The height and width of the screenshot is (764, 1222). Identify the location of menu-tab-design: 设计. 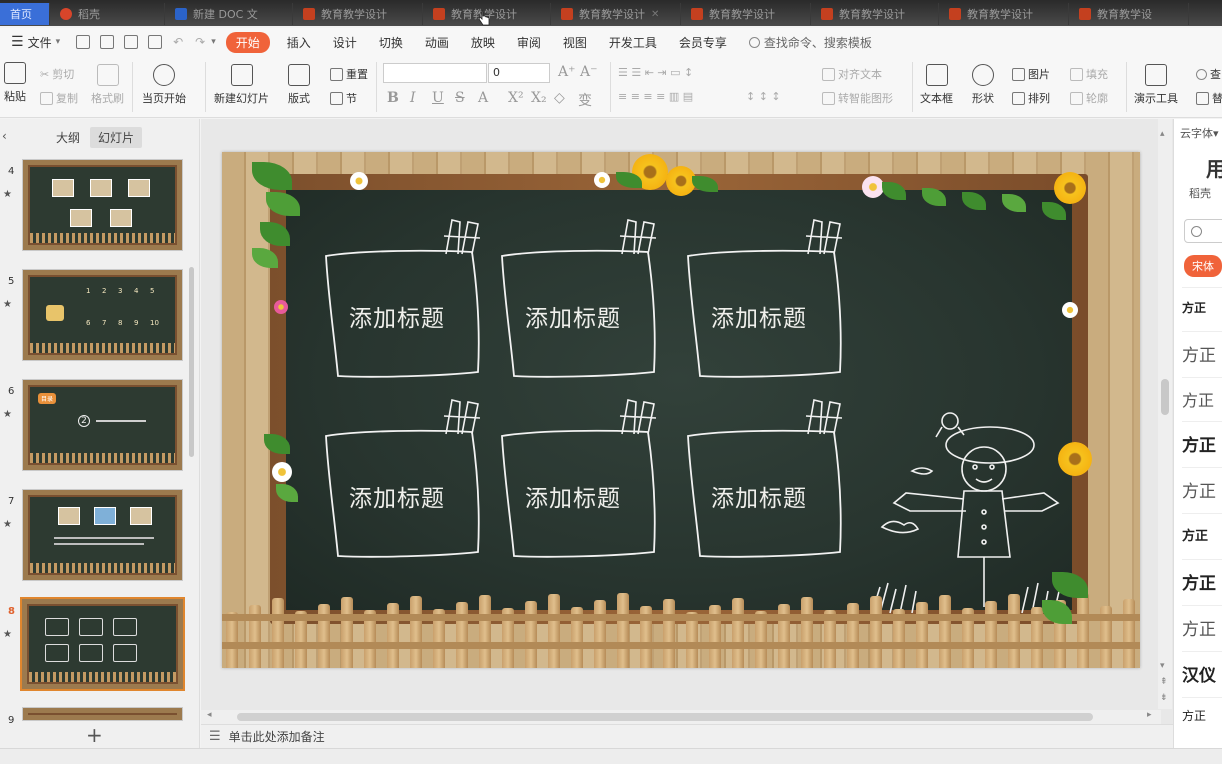
(345, 42).